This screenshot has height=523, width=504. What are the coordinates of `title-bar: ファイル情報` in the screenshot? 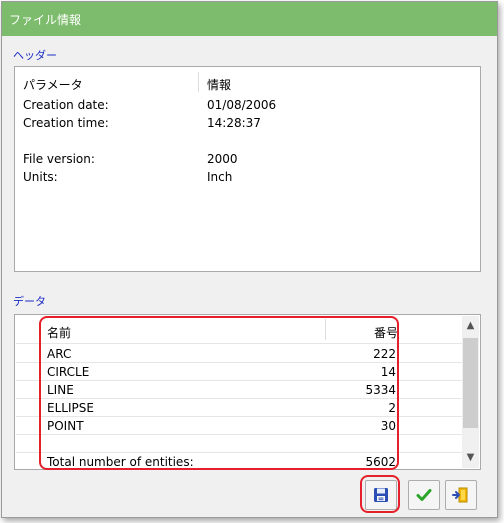 It's located at (249, 19).